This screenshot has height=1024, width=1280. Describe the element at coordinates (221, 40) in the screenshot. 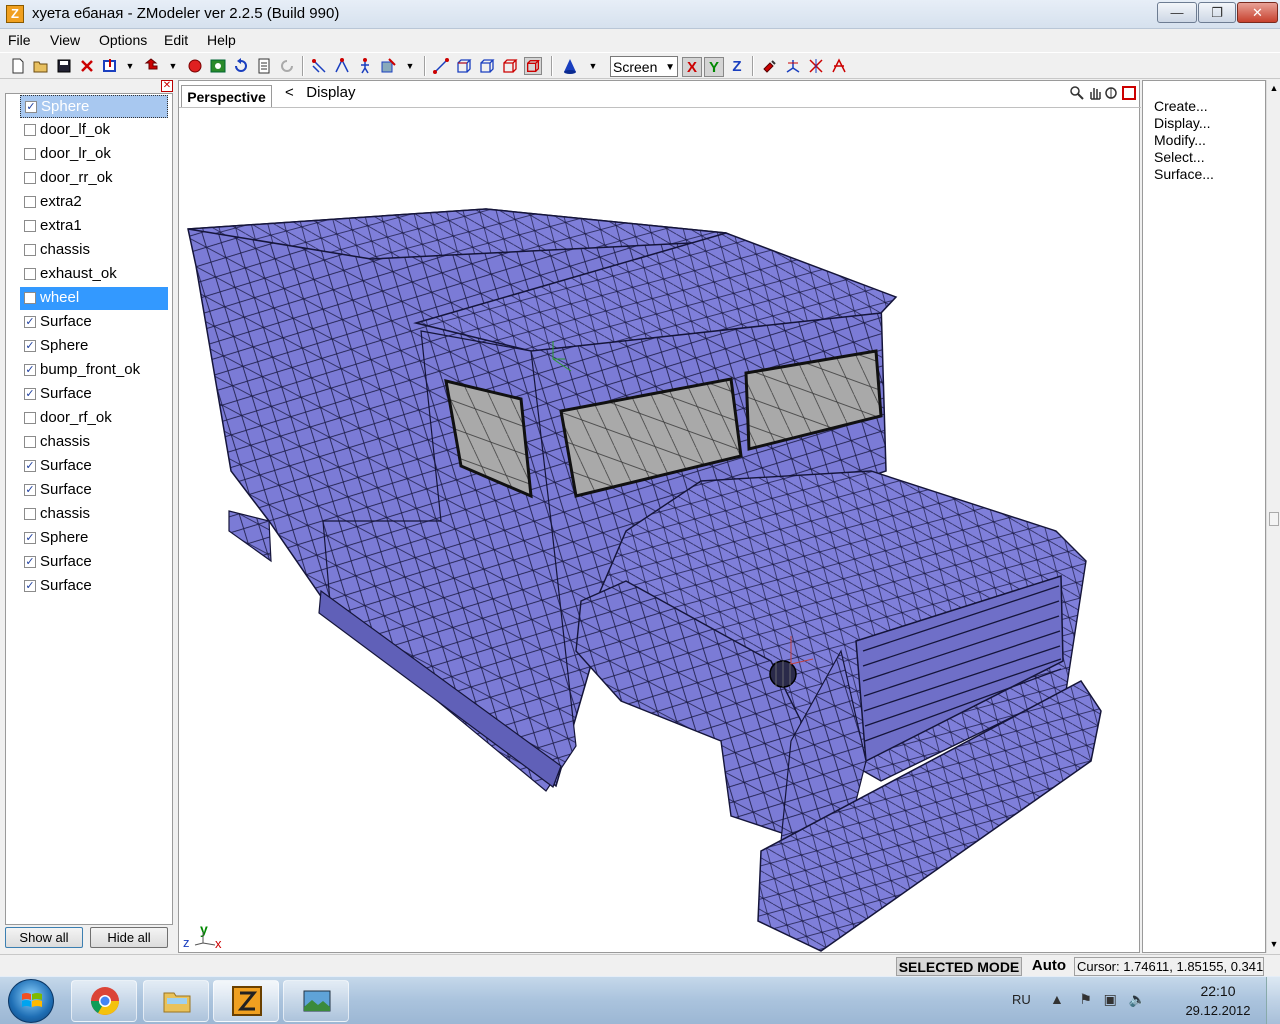

I see `menu-help: Help` at that location.